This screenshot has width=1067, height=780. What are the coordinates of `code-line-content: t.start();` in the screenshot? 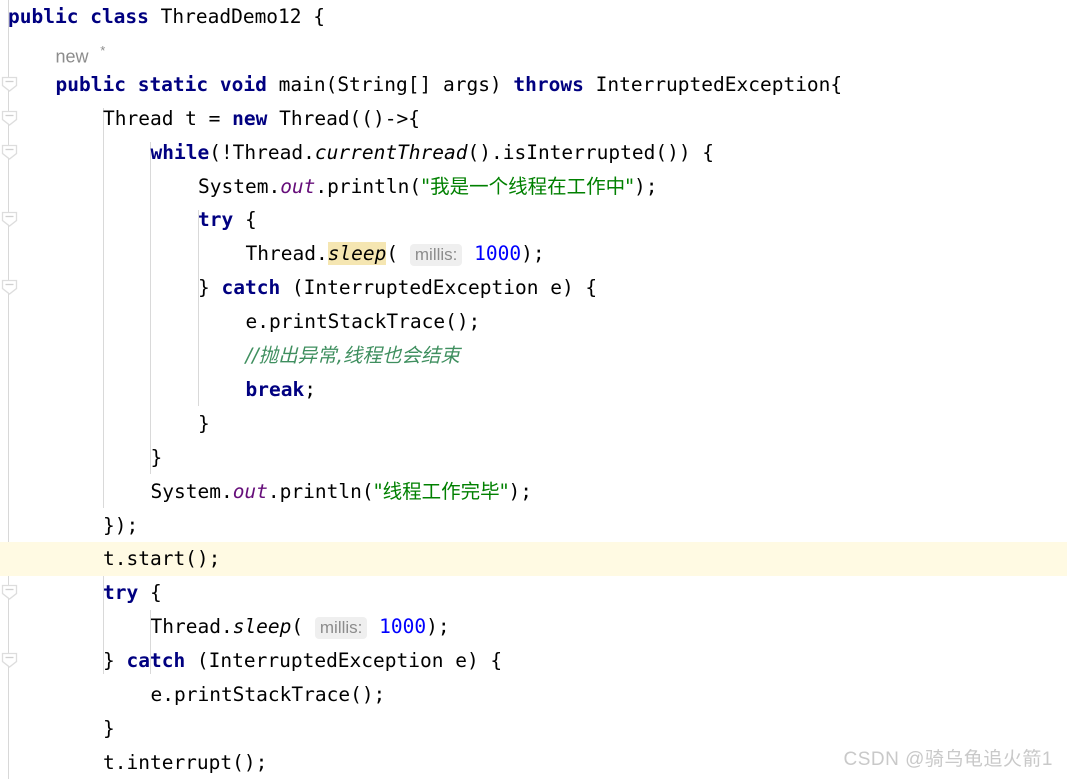 It's located at (161, 559).